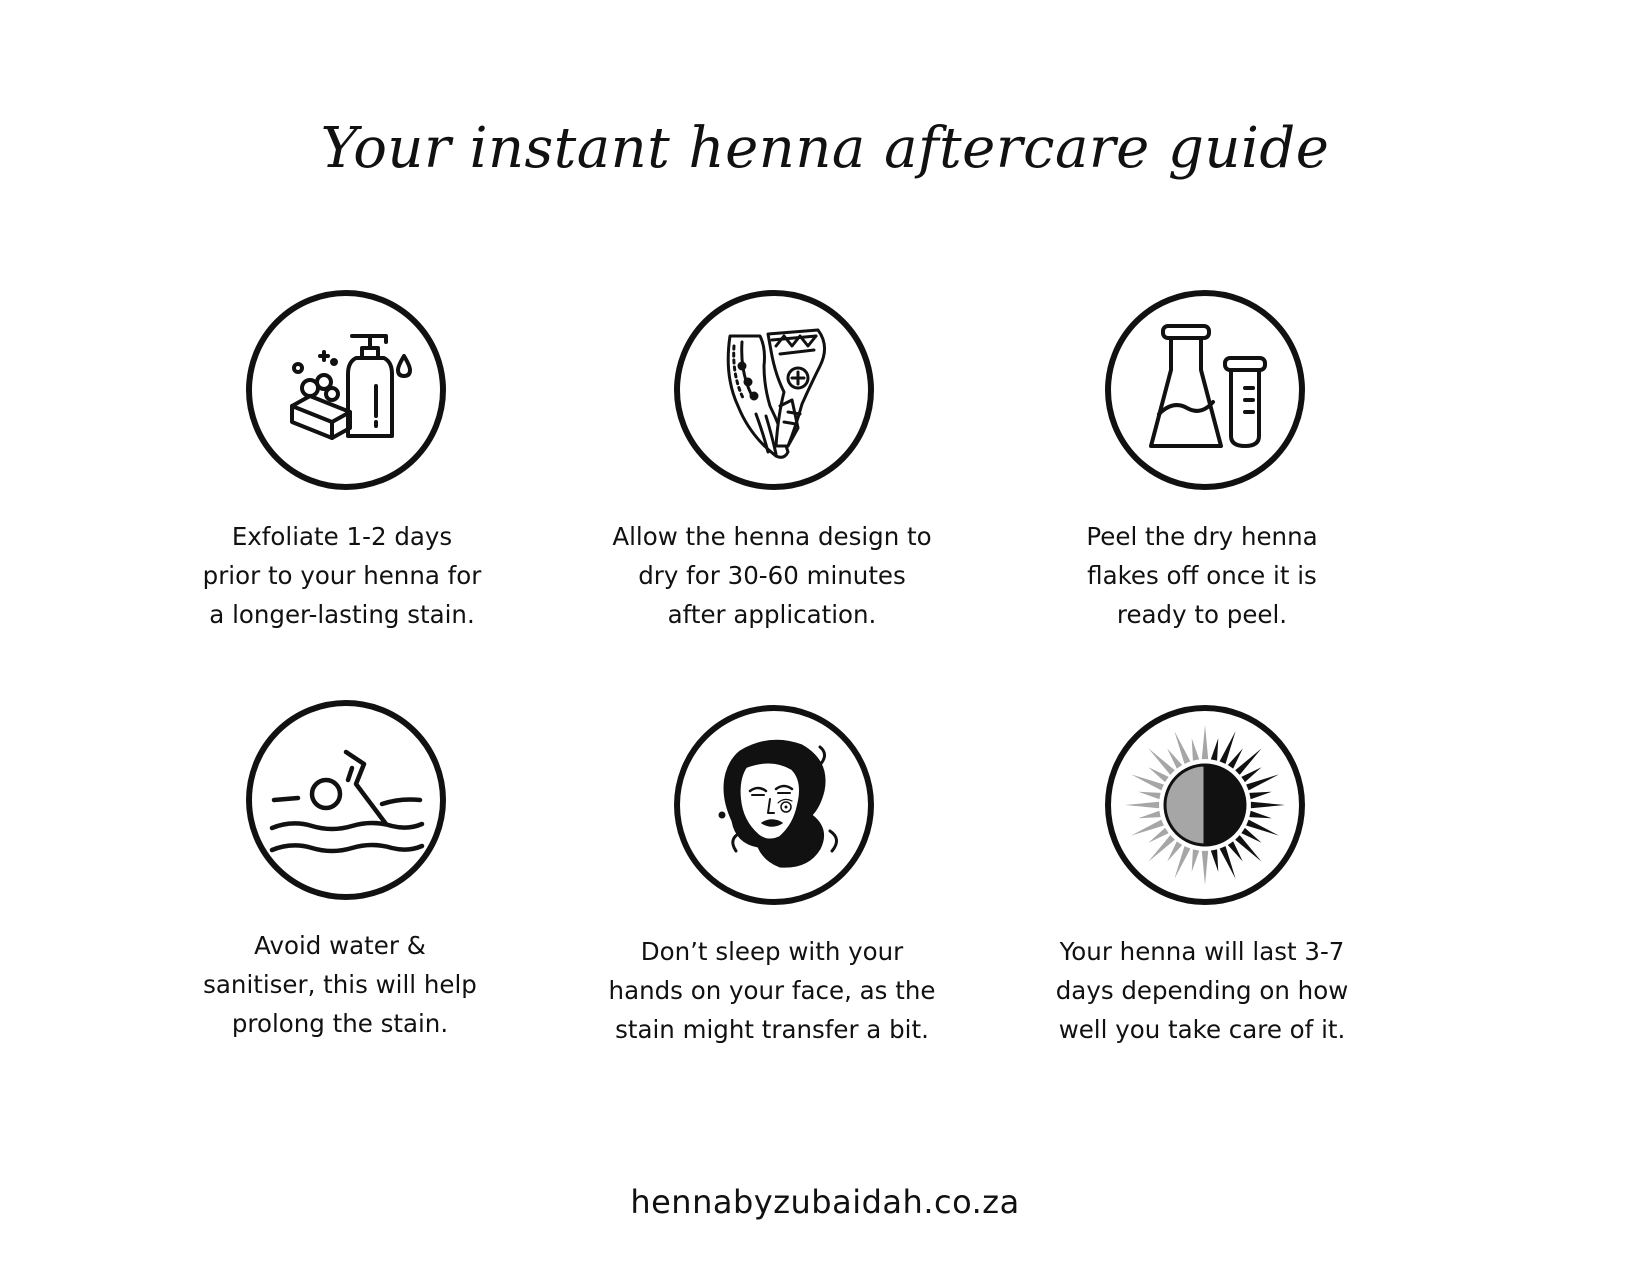  I want to click on caption-line: hands on your face, as the, so click(772, 990).